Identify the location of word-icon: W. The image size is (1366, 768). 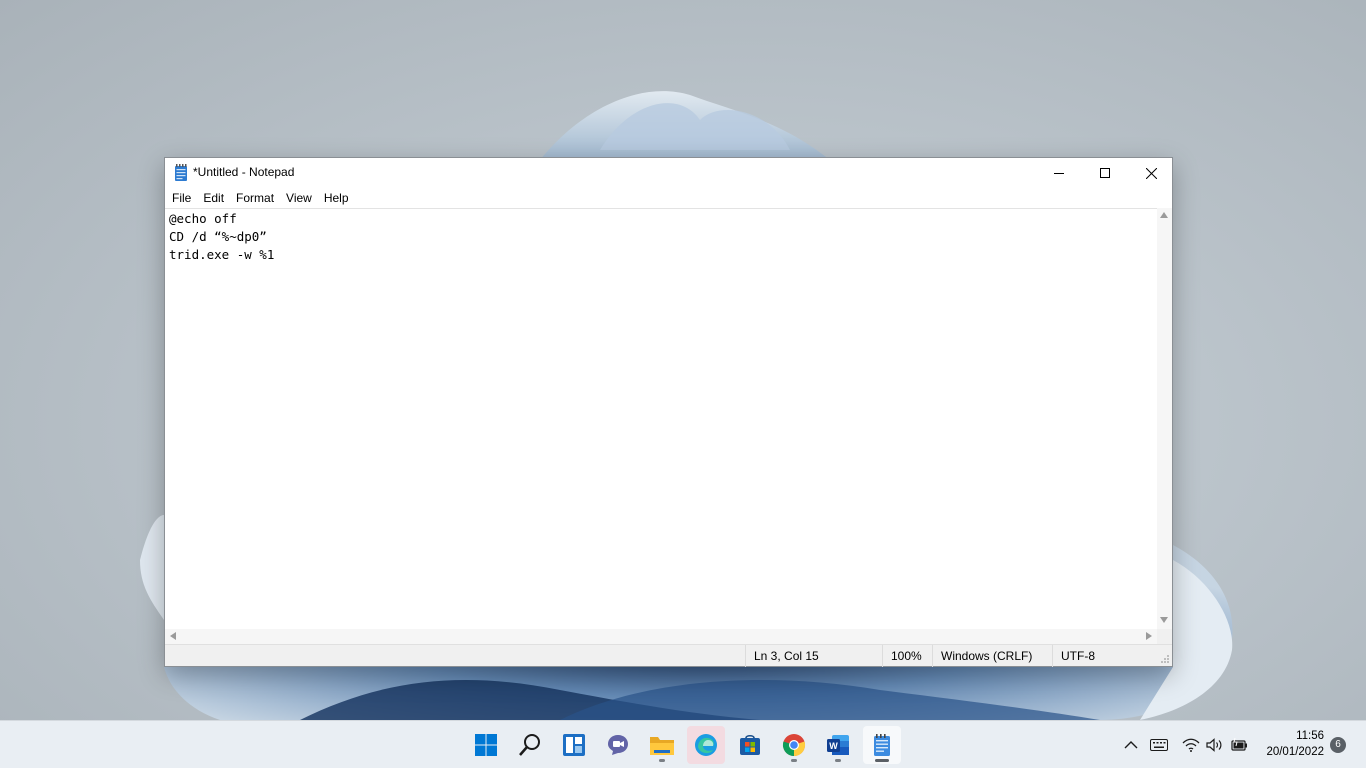
(838, 745).